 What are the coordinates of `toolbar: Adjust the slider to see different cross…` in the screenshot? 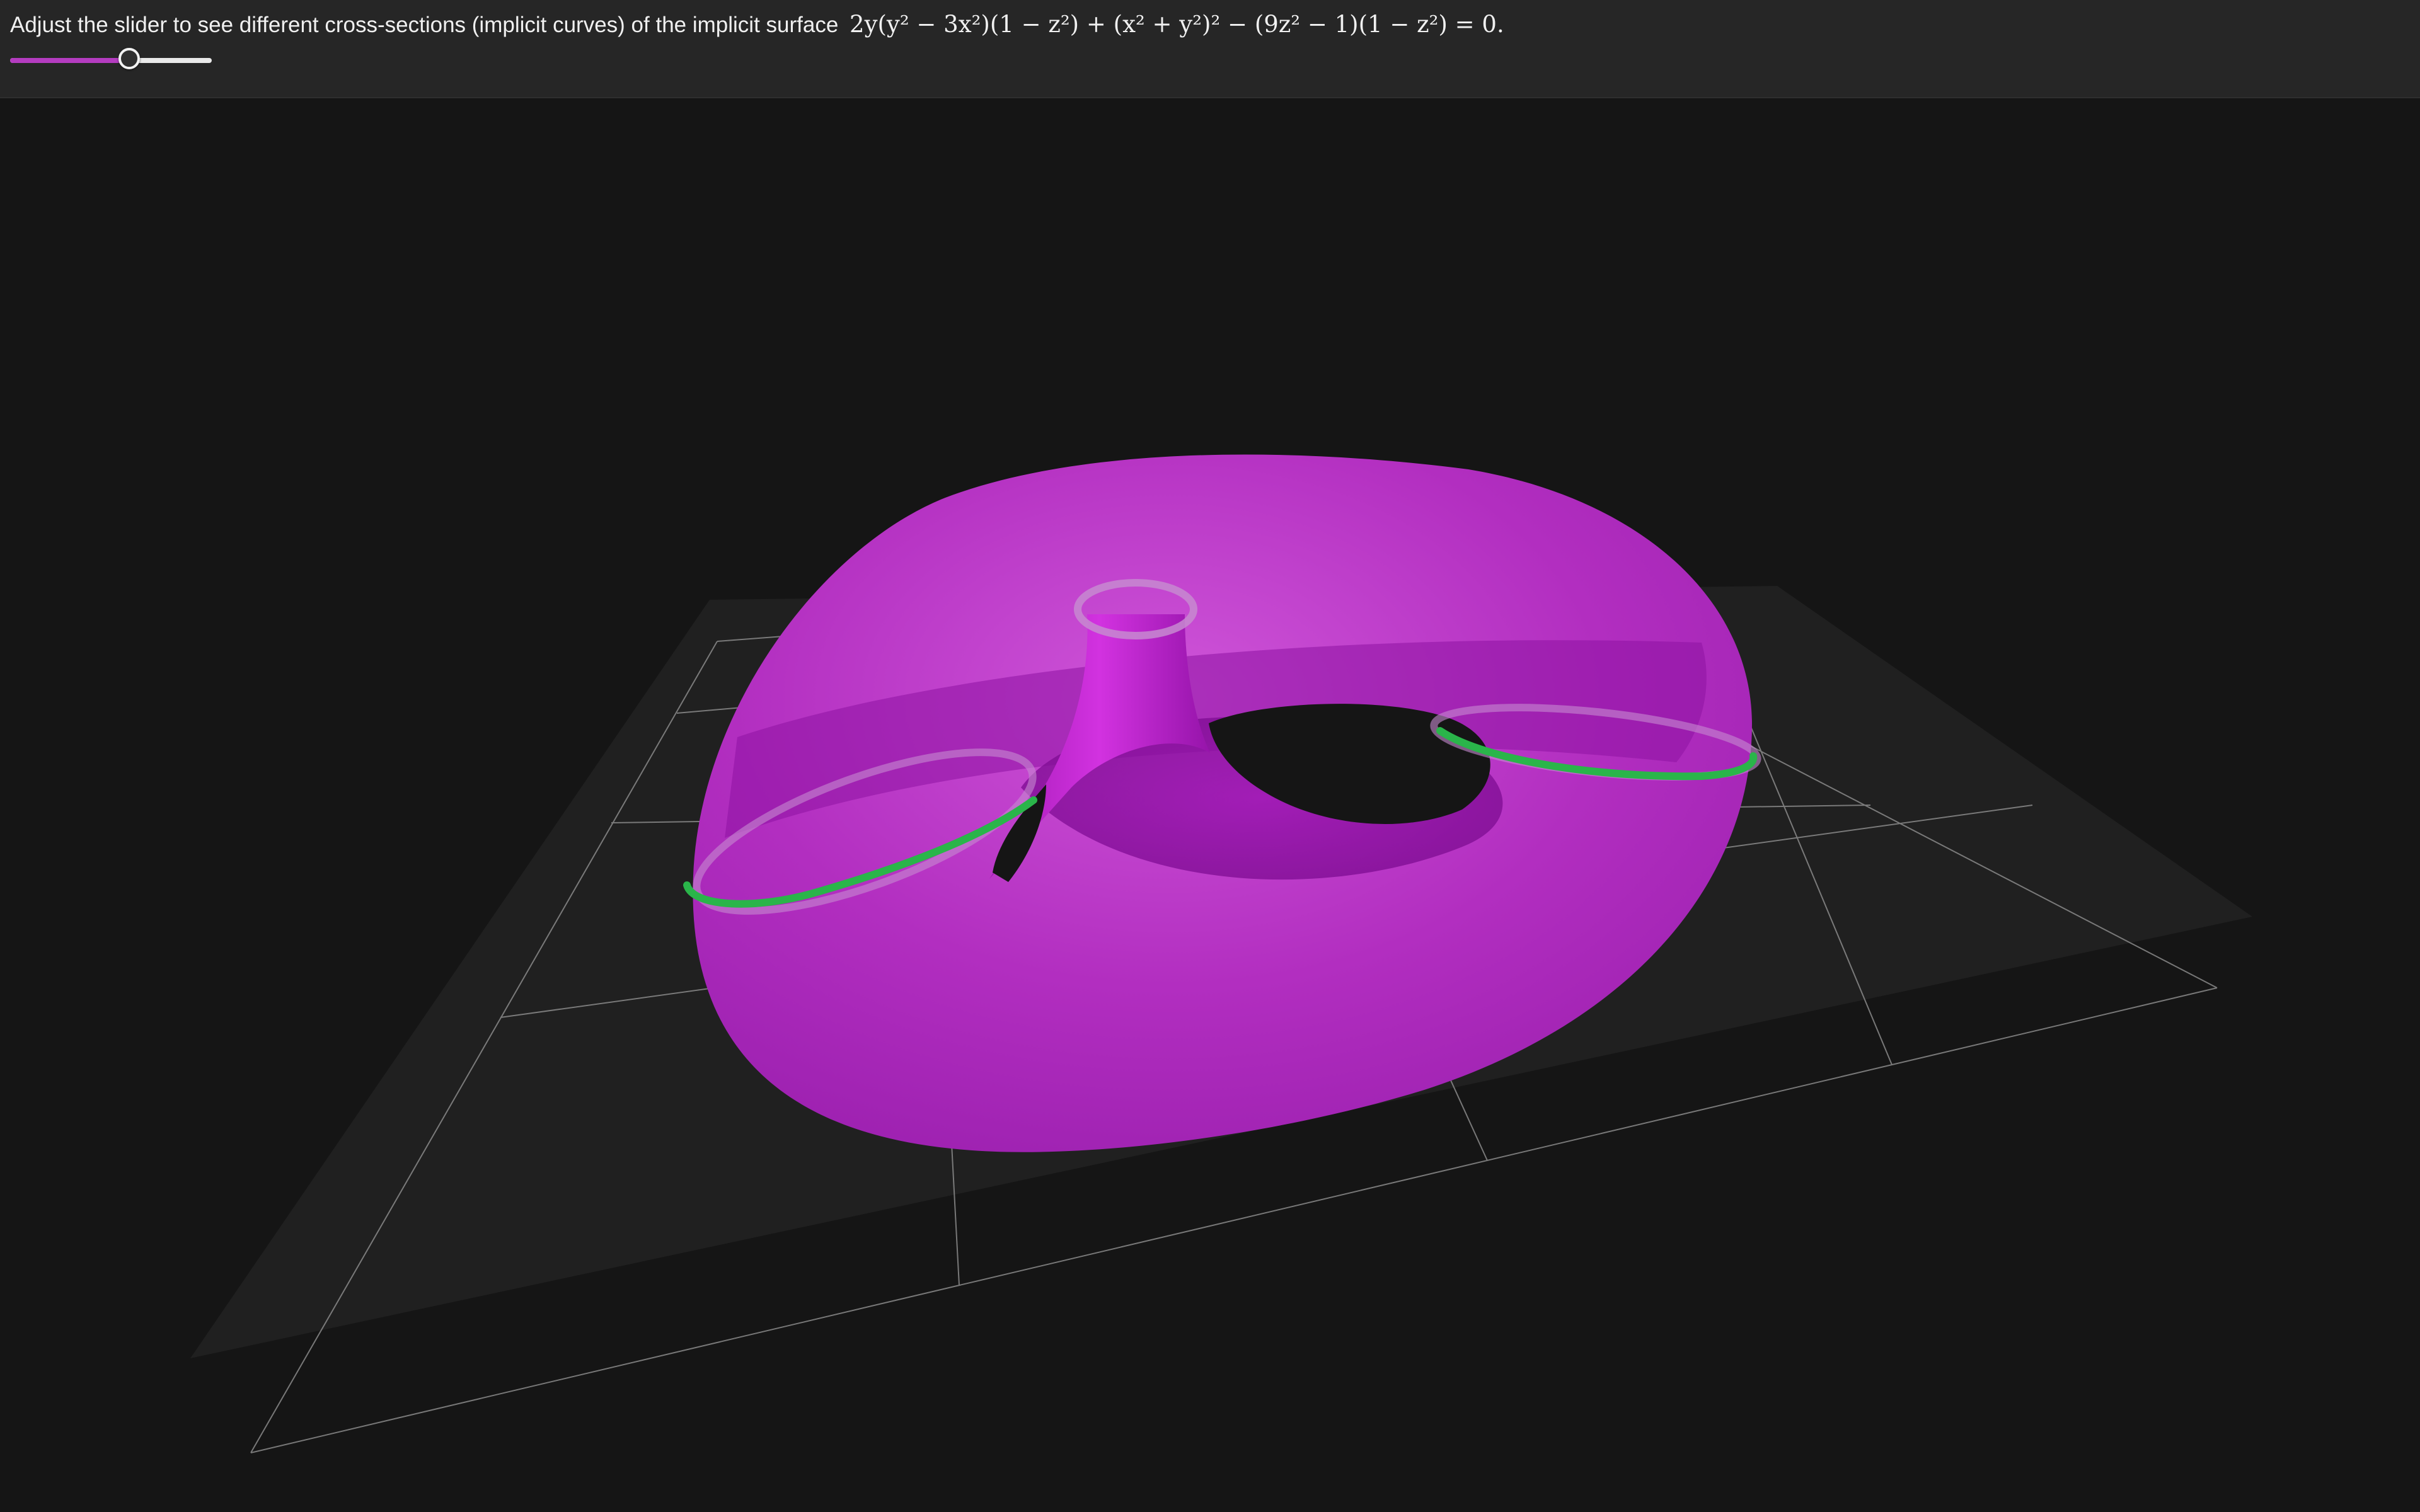 It's located at (1210, 49).